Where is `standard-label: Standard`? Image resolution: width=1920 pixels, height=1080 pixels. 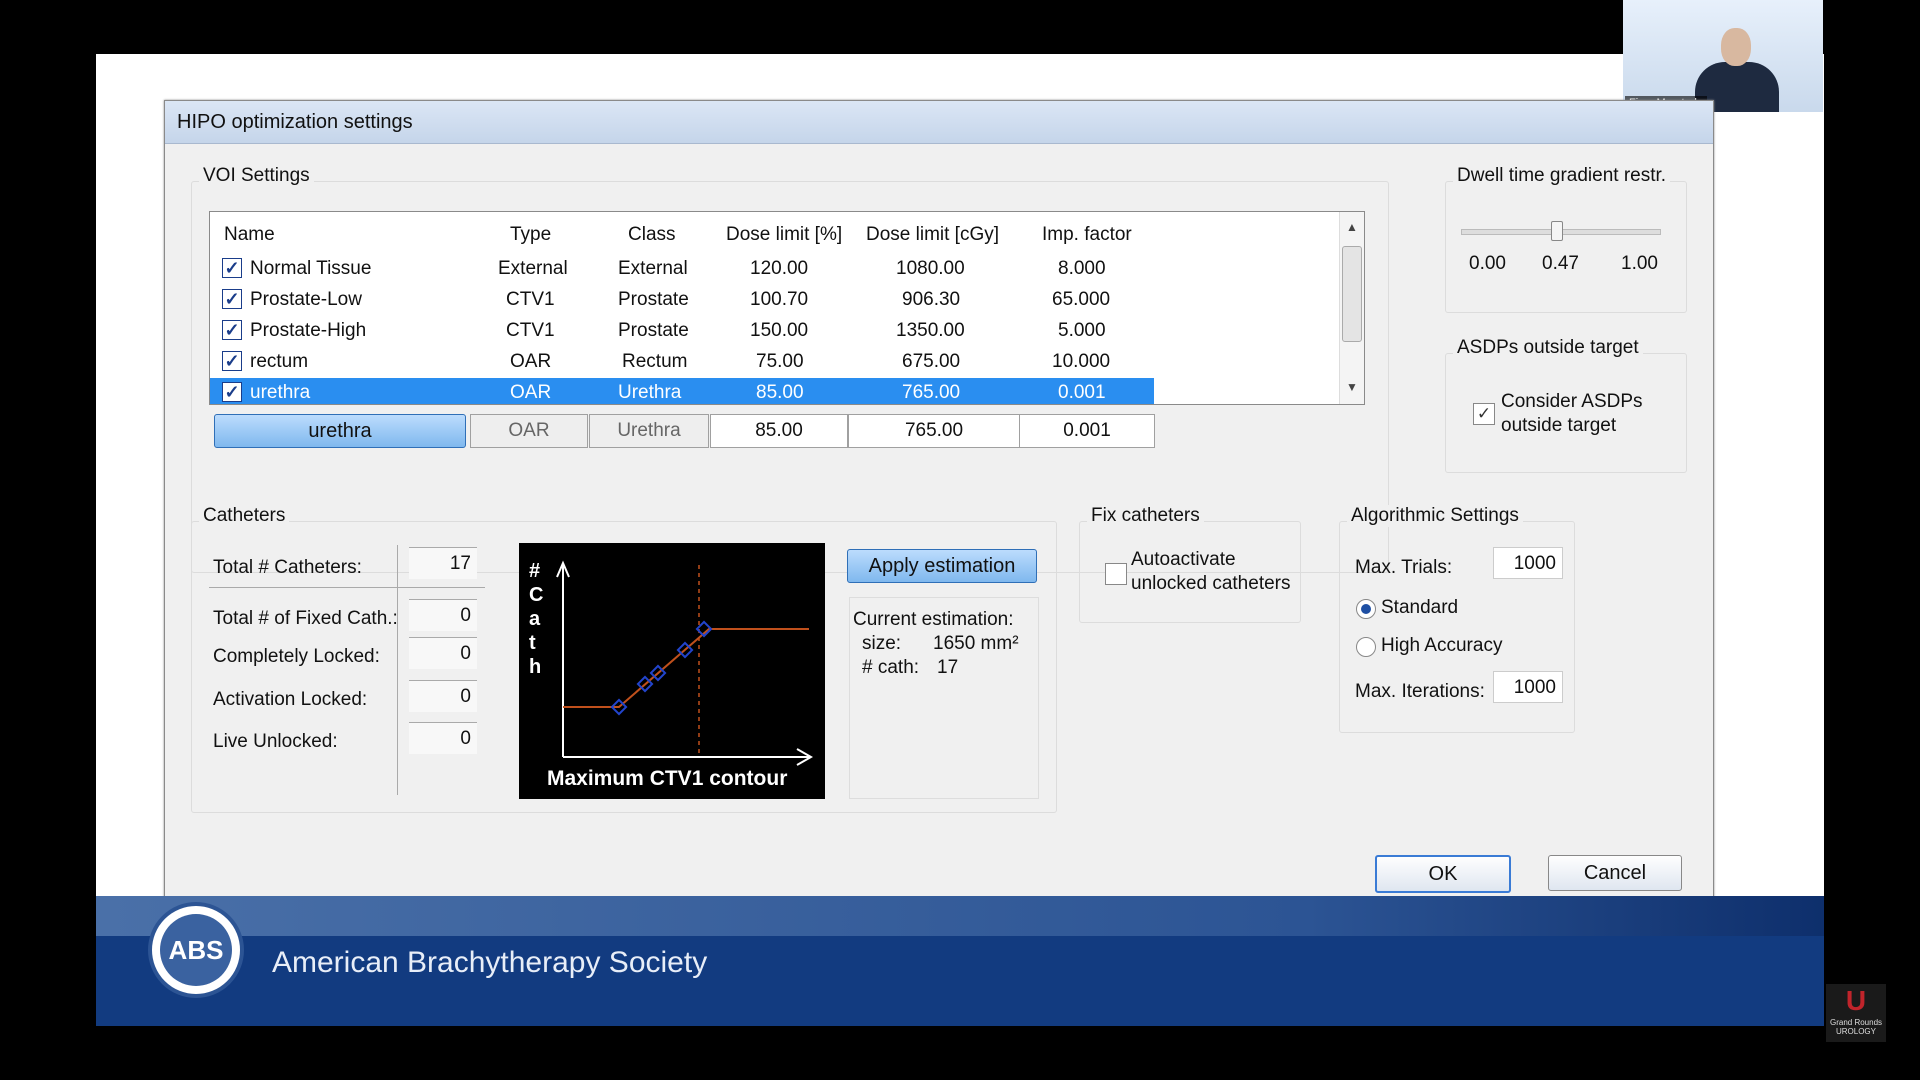 standard-label: Standard is located at coordinates (1420, 607).